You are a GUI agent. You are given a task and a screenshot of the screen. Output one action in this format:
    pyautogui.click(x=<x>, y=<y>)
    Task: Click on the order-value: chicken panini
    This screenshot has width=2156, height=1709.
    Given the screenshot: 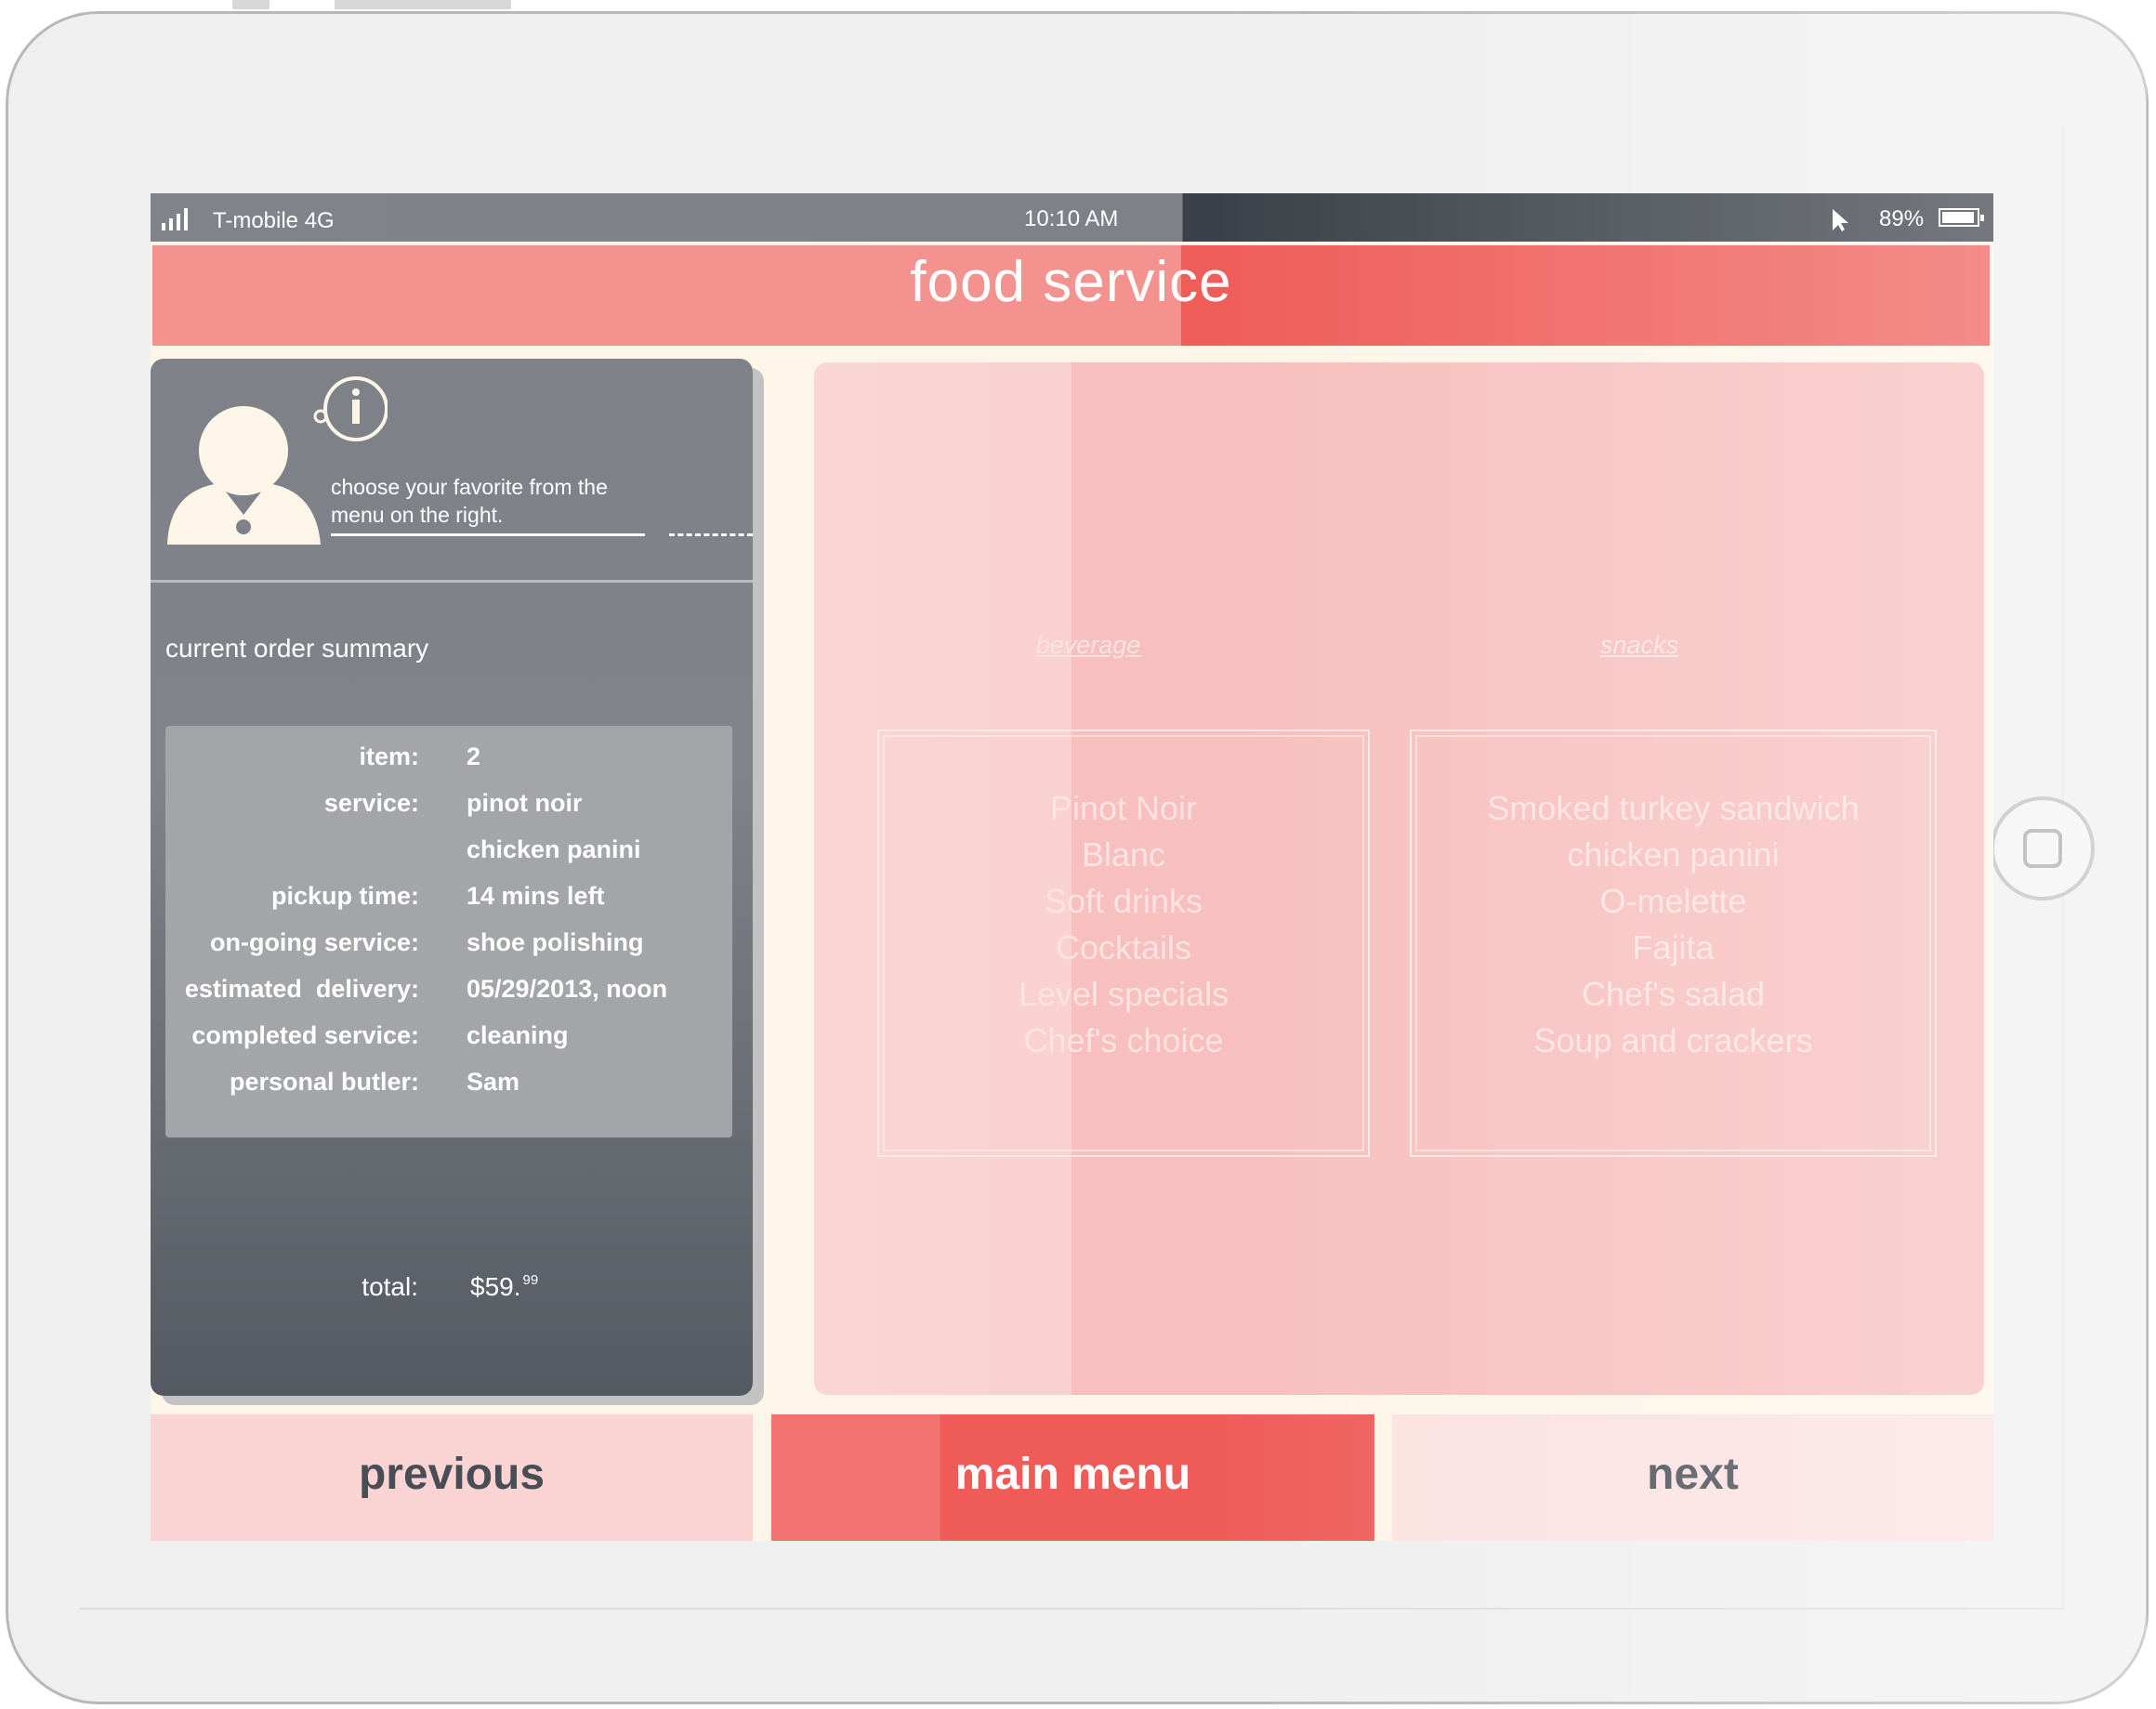 What is the action you would take?
    pyautogui.click(x=554, y=849)
    